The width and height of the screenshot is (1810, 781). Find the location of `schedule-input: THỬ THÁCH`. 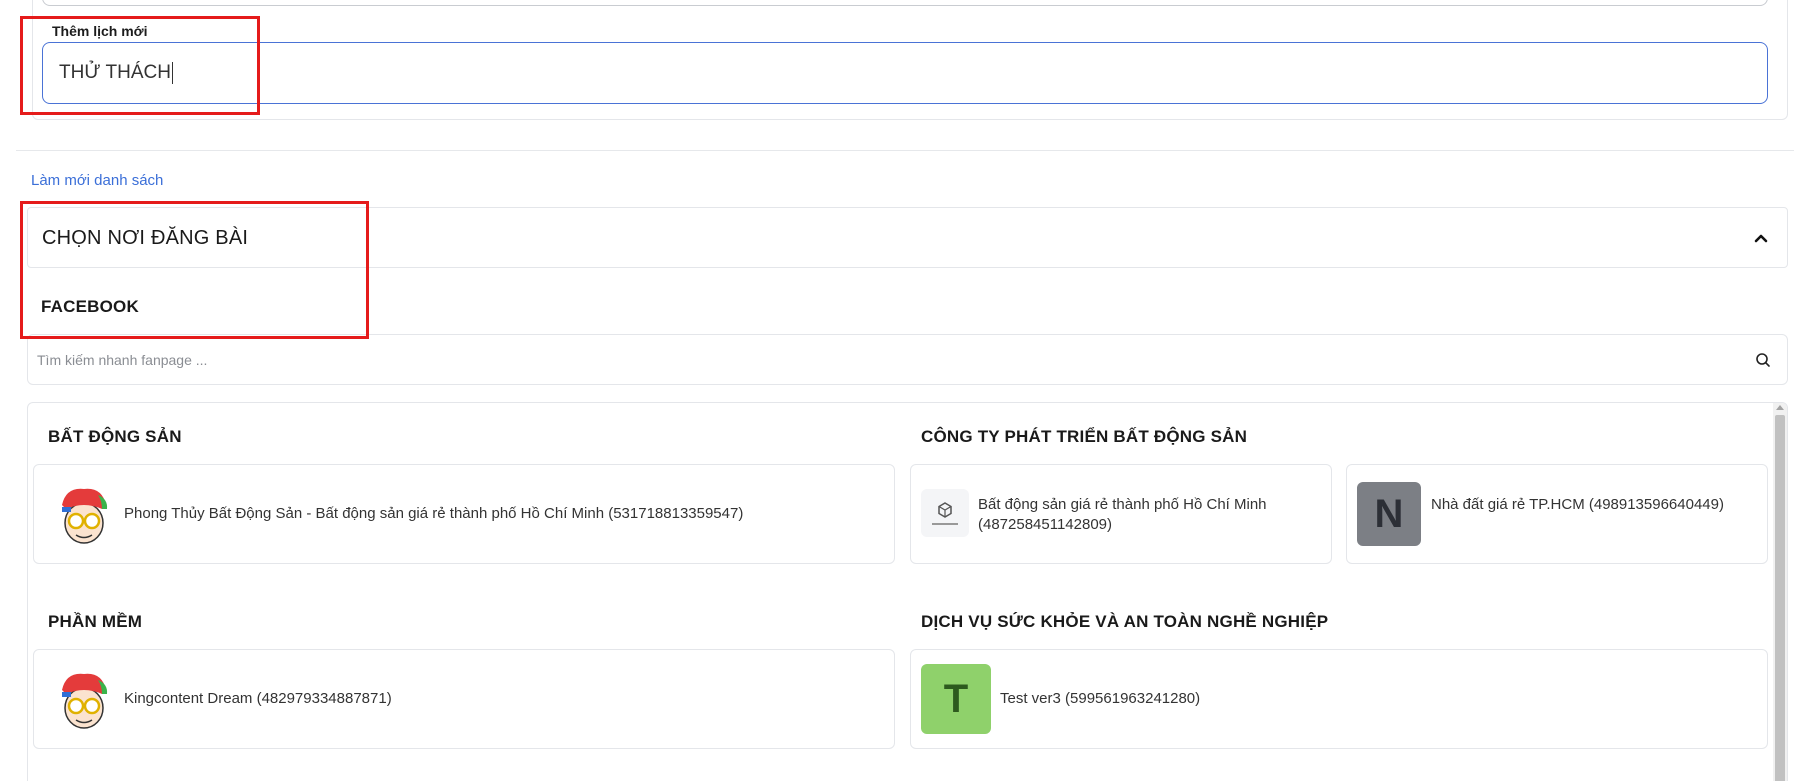

schedule-input: THỬ THÁCH is located at coordinates (905, 73).